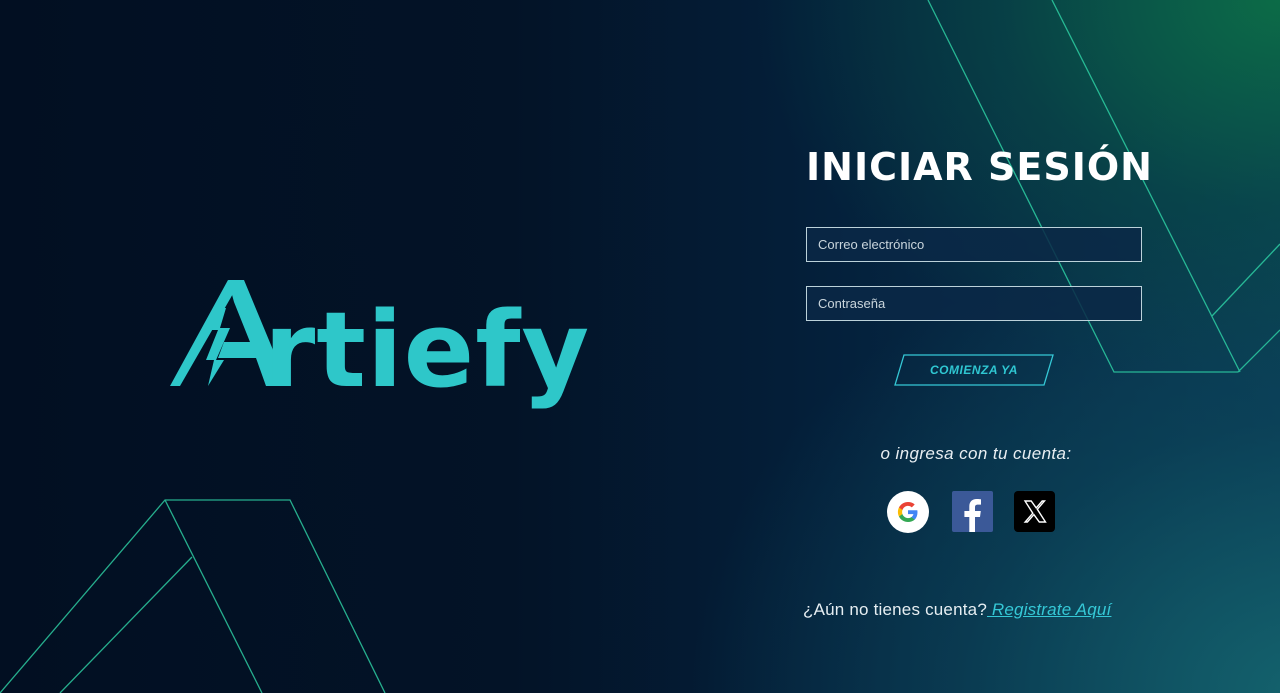  I want to click on artiefy-logo: rtiefy, so click(398, 348).